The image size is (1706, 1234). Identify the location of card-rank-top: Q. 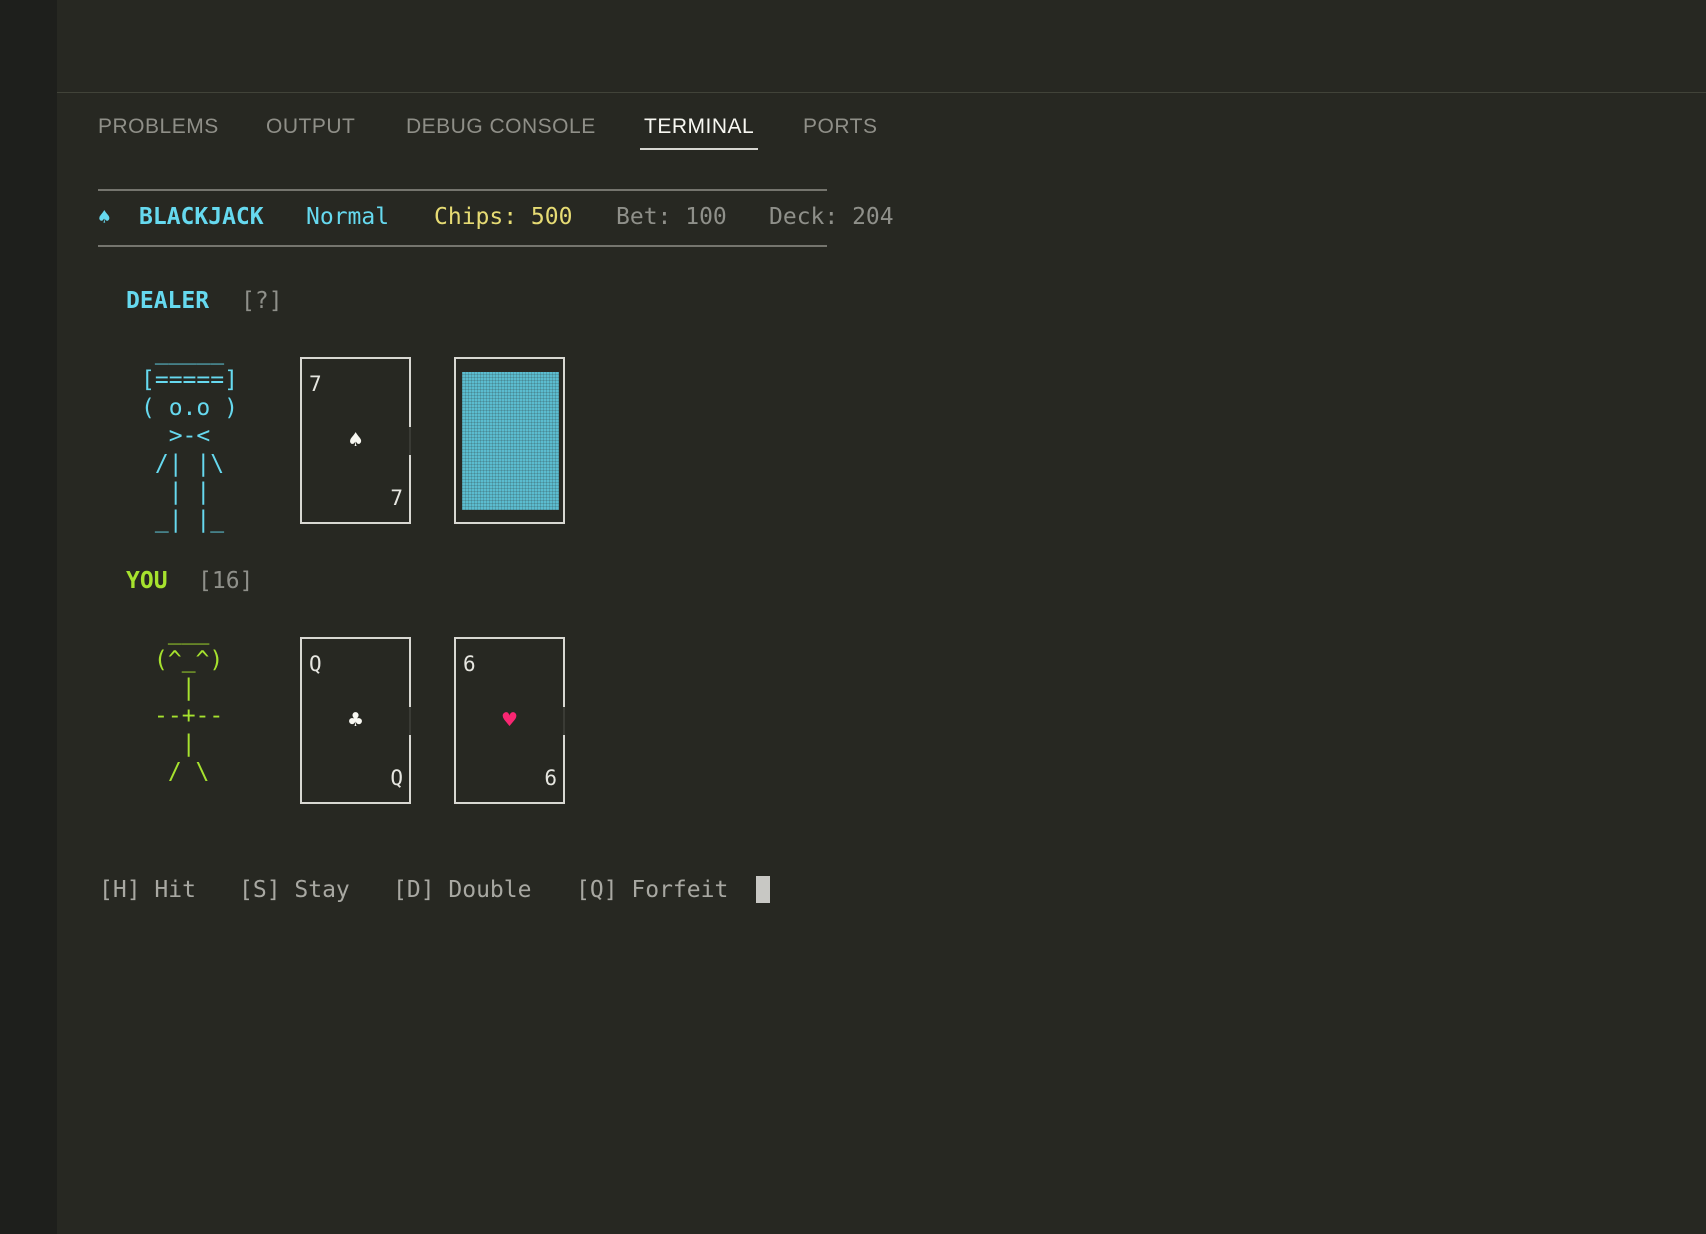
(315, 664).